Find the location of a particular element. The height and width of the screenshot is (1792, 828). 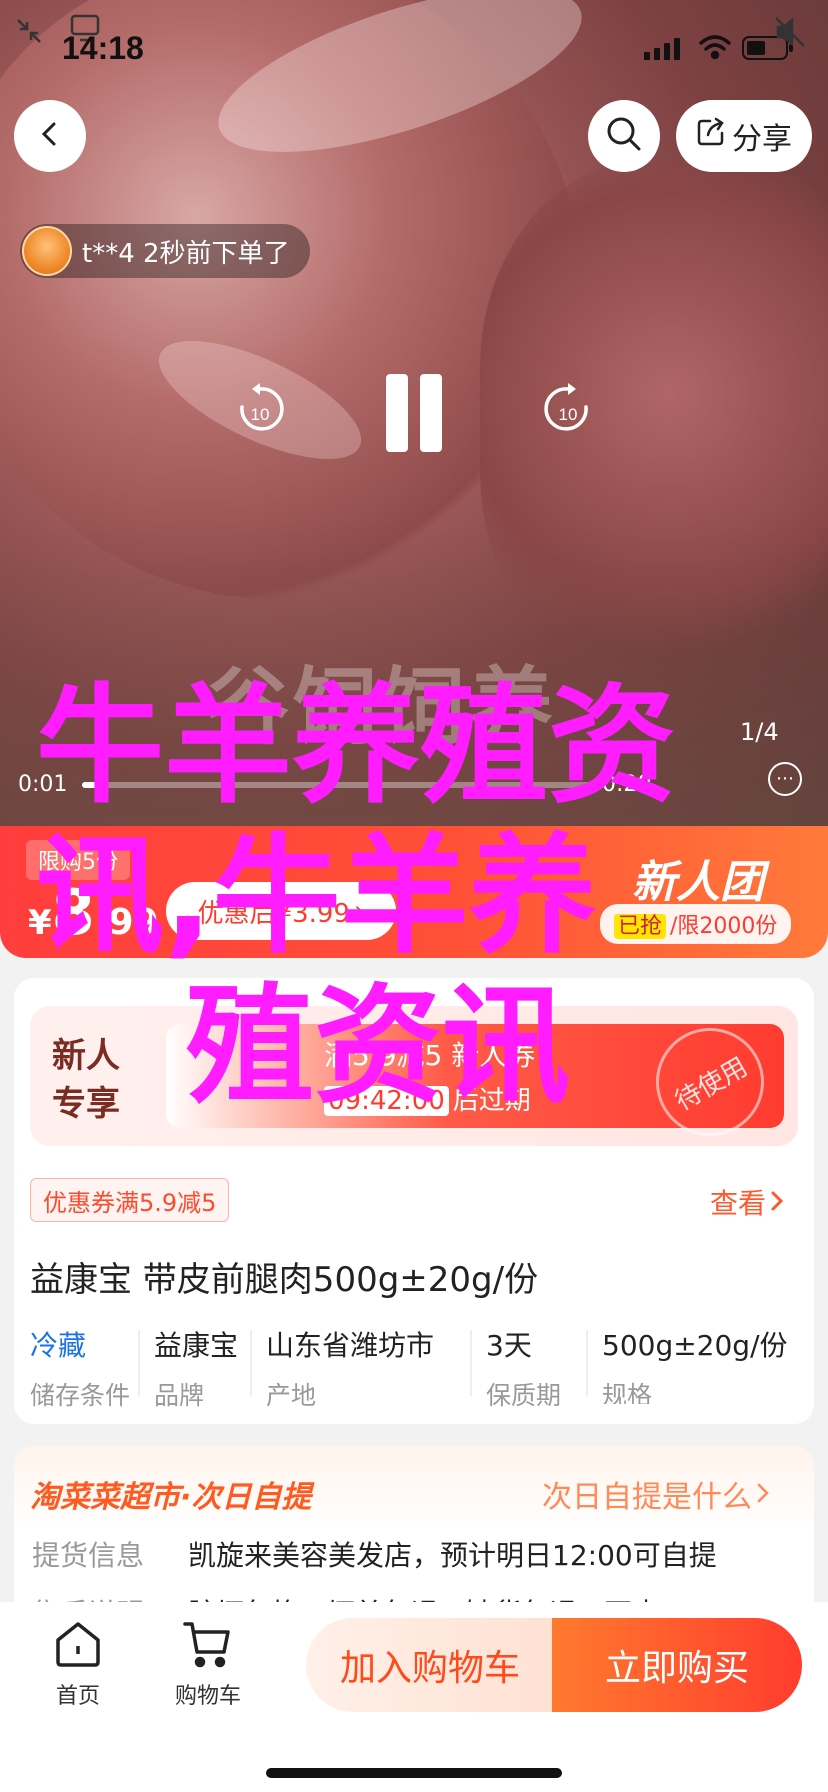

media-page-indicator: 1/4 is located at coordinates (759, 732).